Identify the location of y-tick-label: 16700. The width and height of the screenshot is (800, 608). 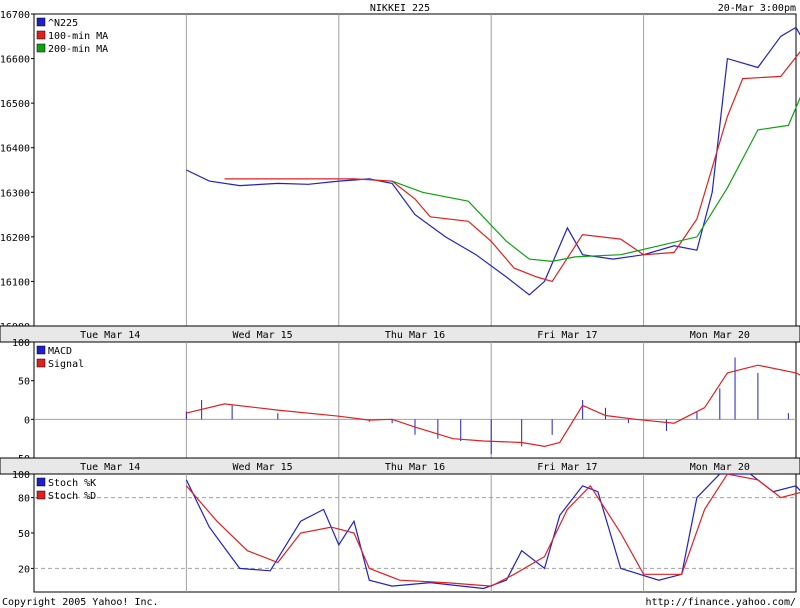
(15, 15).